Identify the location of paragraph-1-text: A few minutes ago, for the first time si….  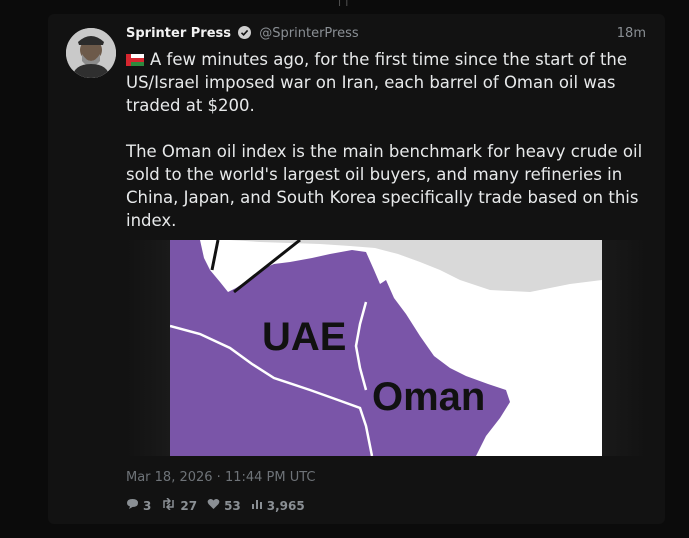
(377, 82).